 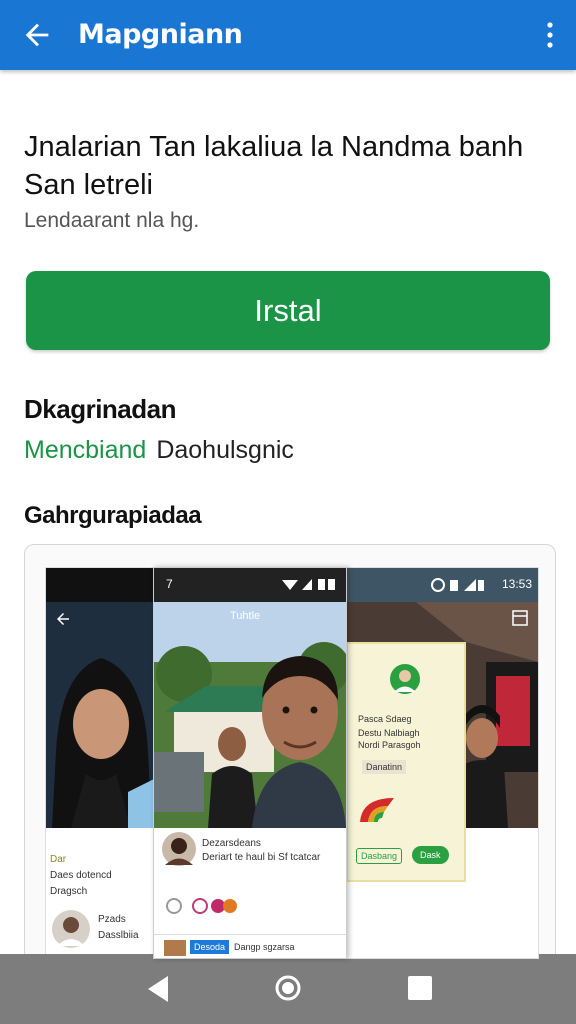 I want to click on shot2-chip: Desoda, so click(x=210, y=947).